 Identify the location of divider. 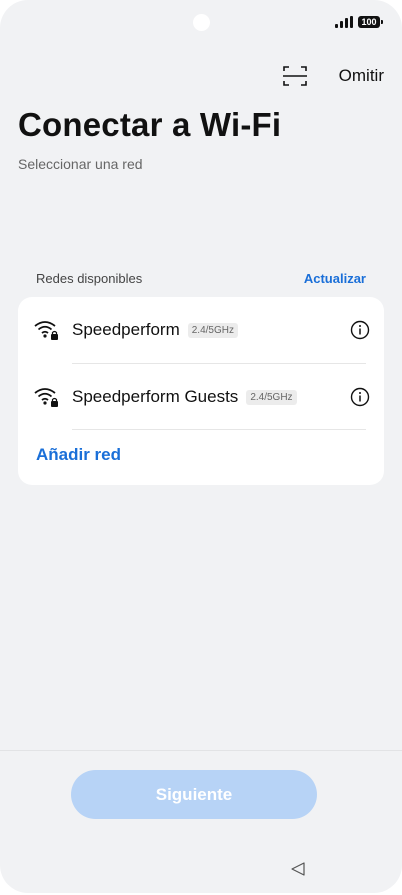
(219, 429).